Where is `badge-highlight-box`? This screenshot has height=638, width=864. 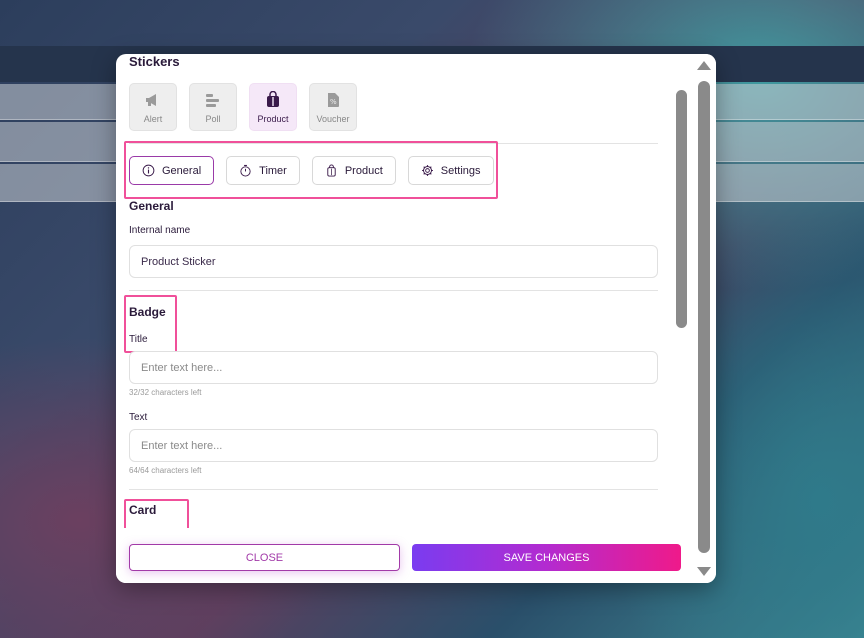
badge-highlight-box is located at coordinates (150, 324).